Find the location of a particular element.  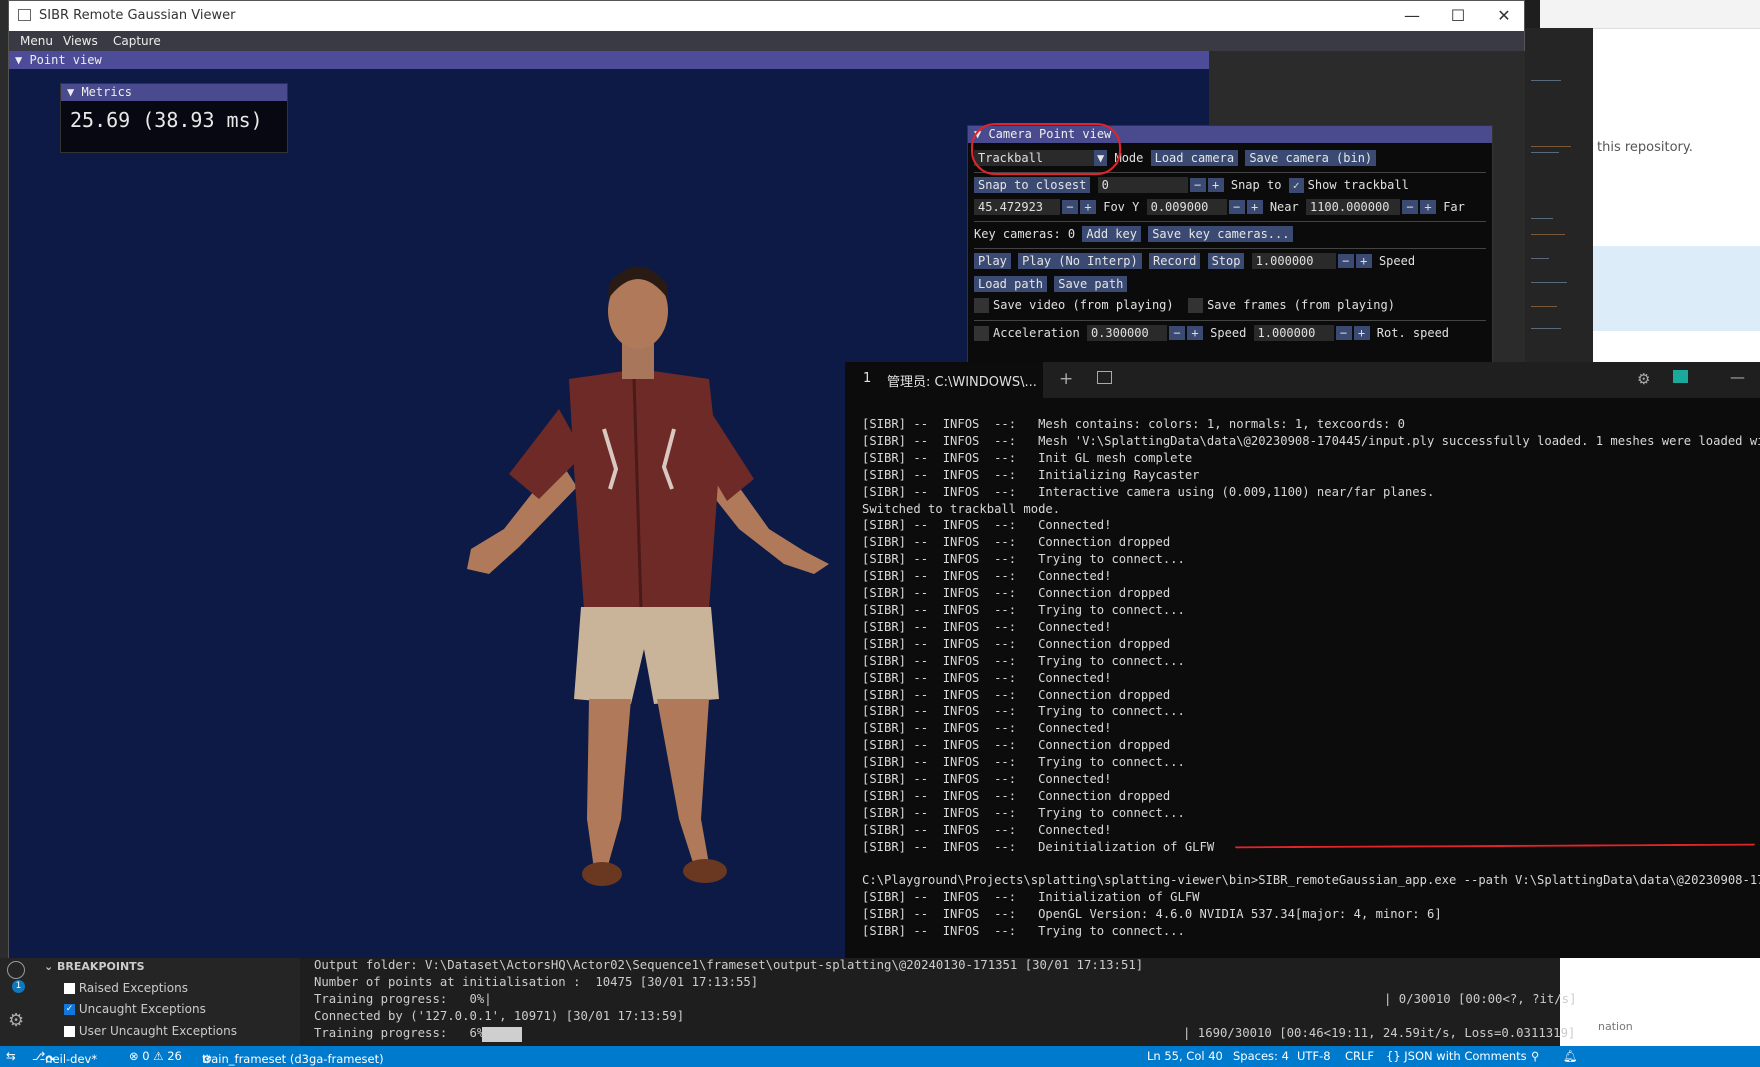

gift-icon is located at coordinates (1680, 376).